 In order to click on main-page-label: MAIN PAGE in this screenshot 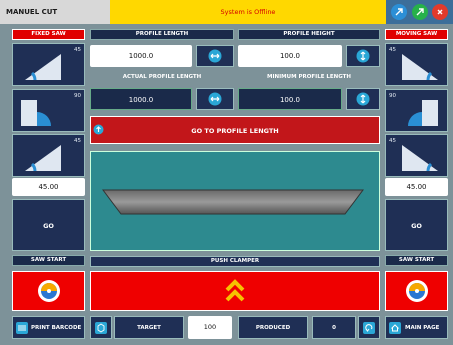, I will do `click(422, 327)`.